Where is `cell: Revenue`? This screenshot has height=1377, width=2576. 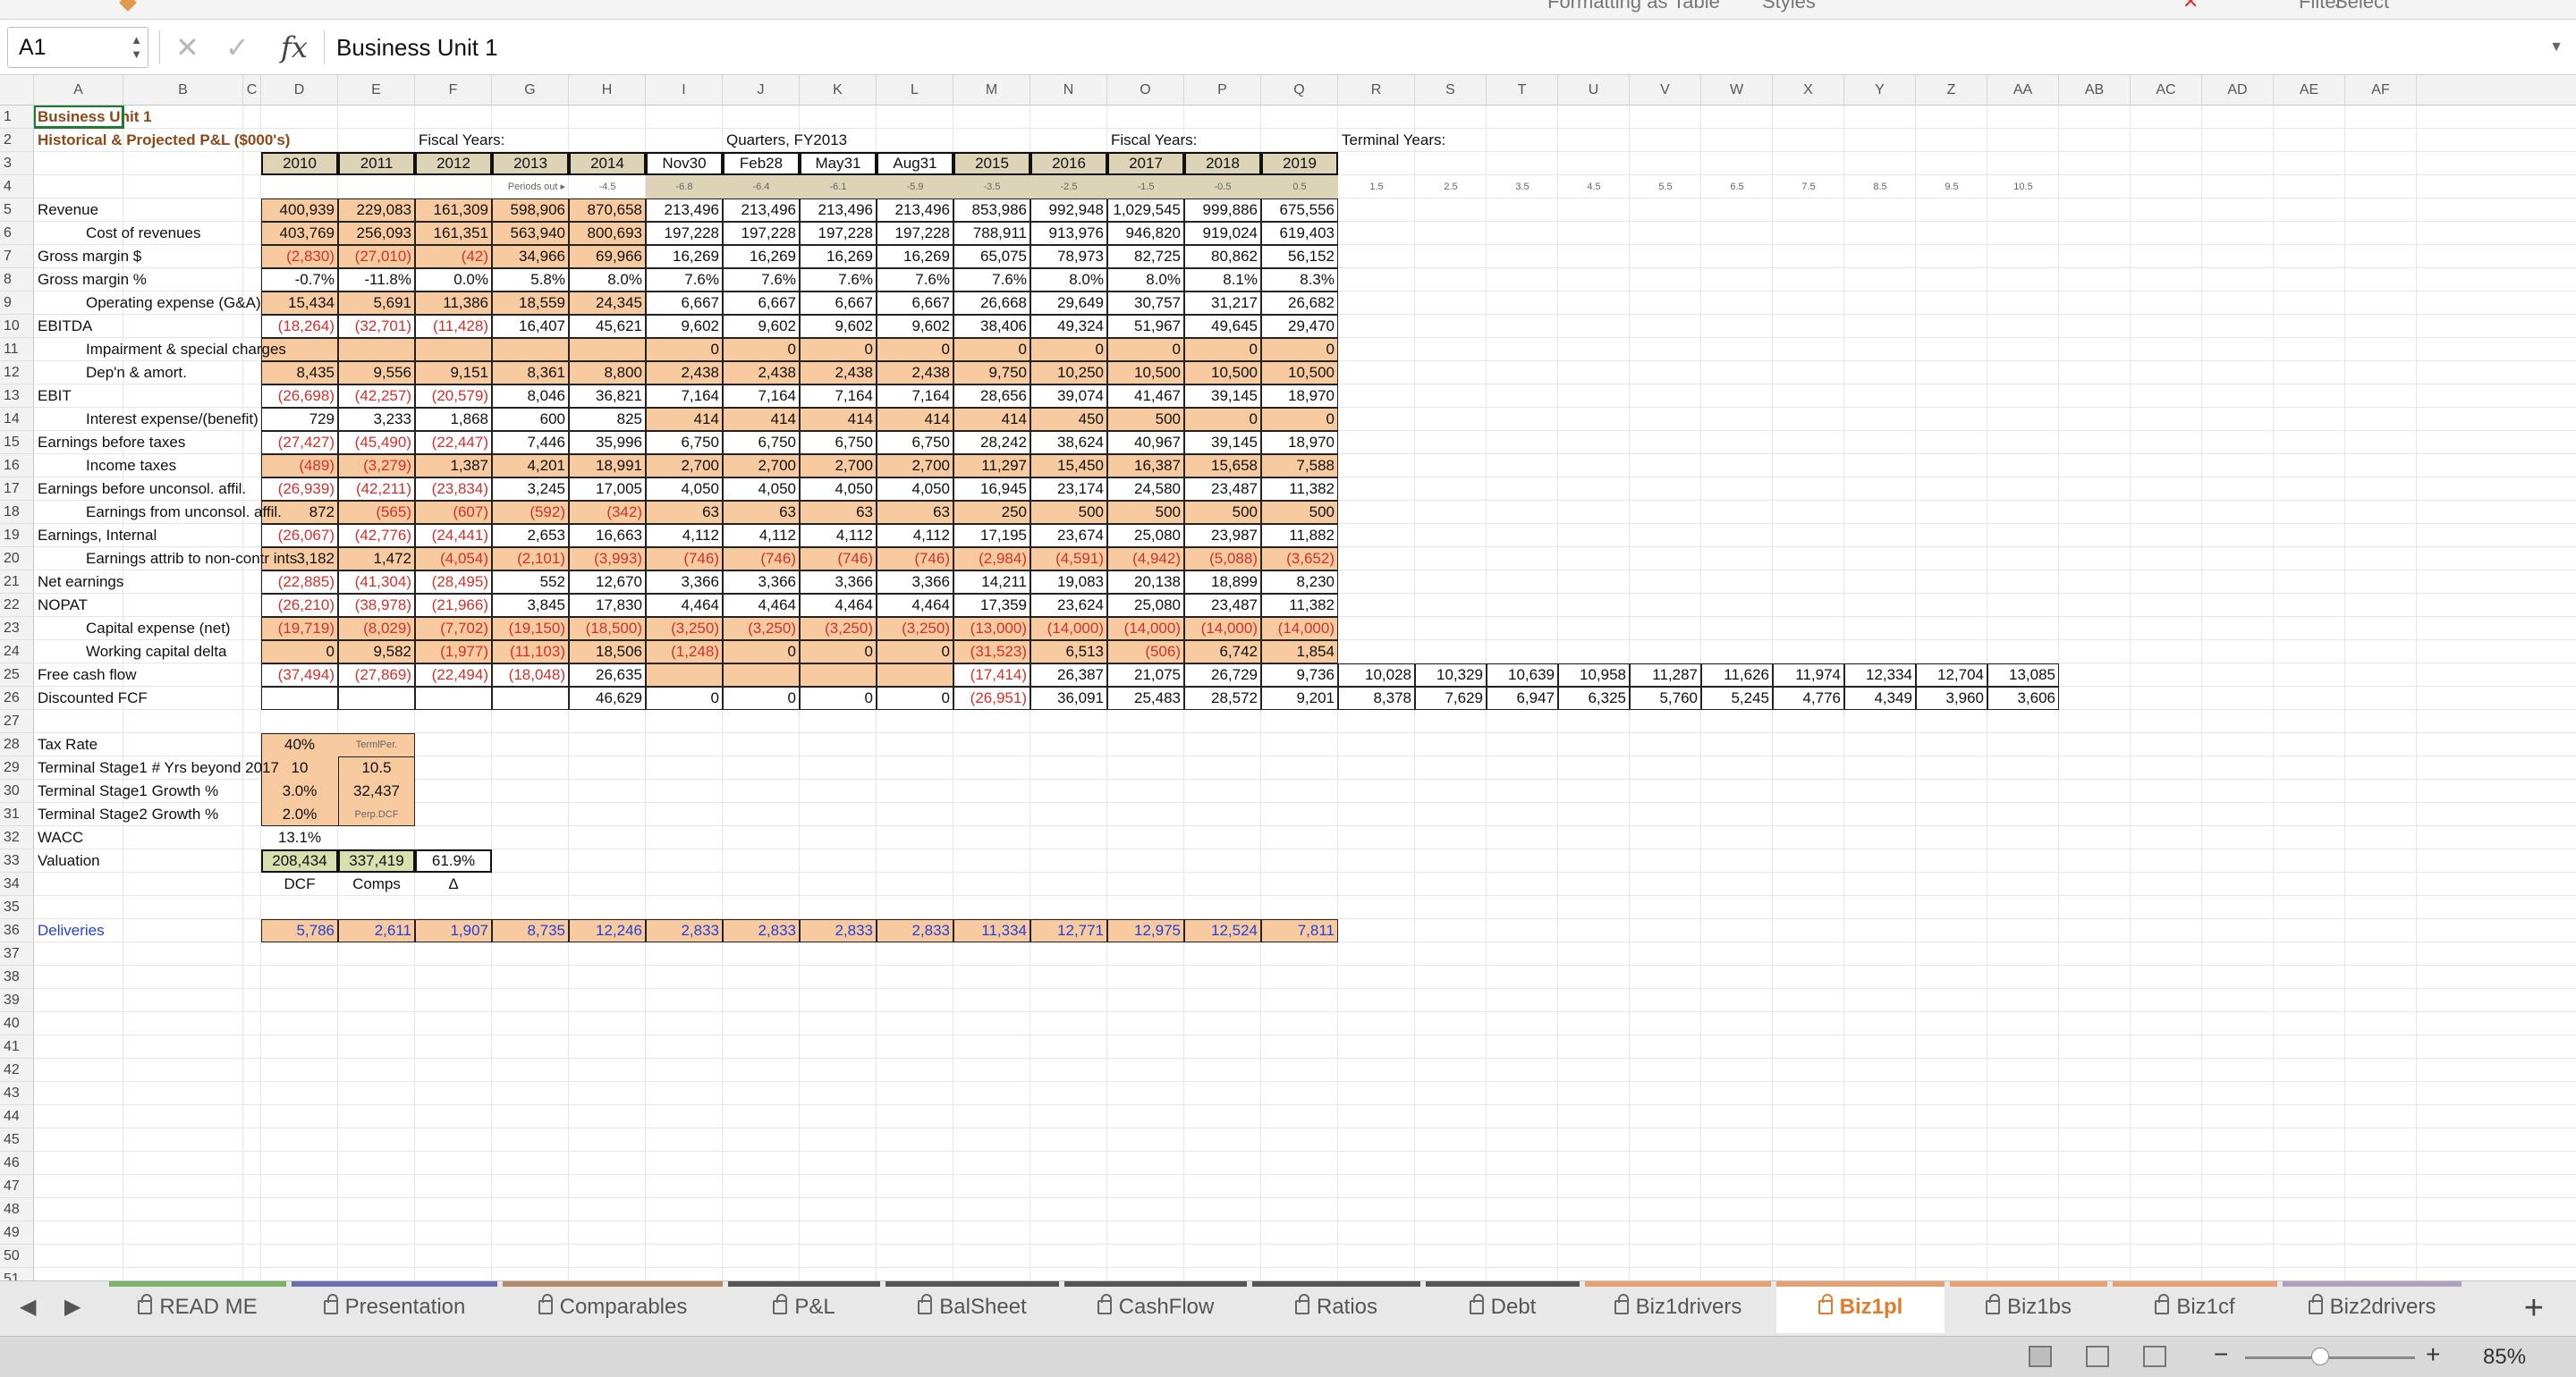 cell: Revenue is located at coordinates (147, 210).